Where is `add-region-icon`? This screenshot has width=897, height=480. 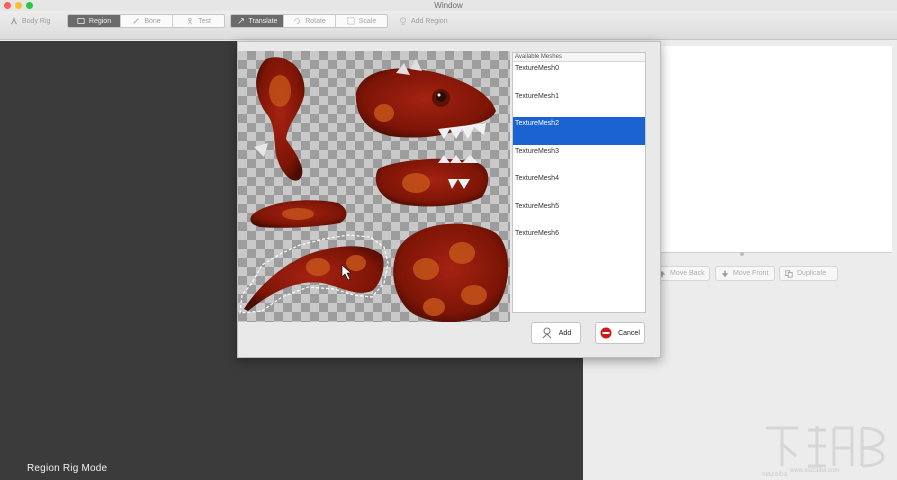 add-region-icon is located at coordinates (403, 21).